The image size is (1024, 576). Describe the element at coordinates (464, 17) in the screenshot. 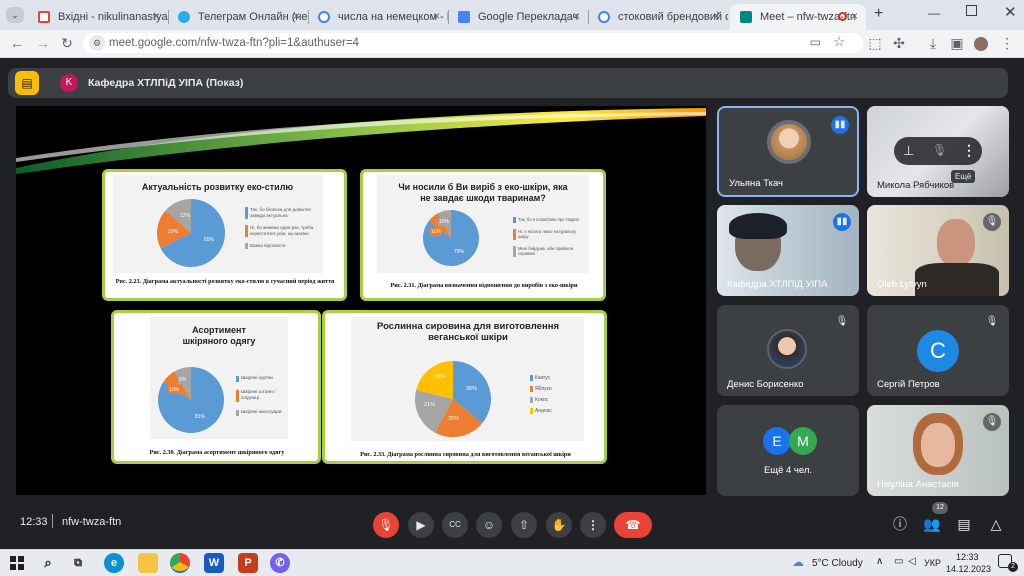

I see `translate-icon` at that location.